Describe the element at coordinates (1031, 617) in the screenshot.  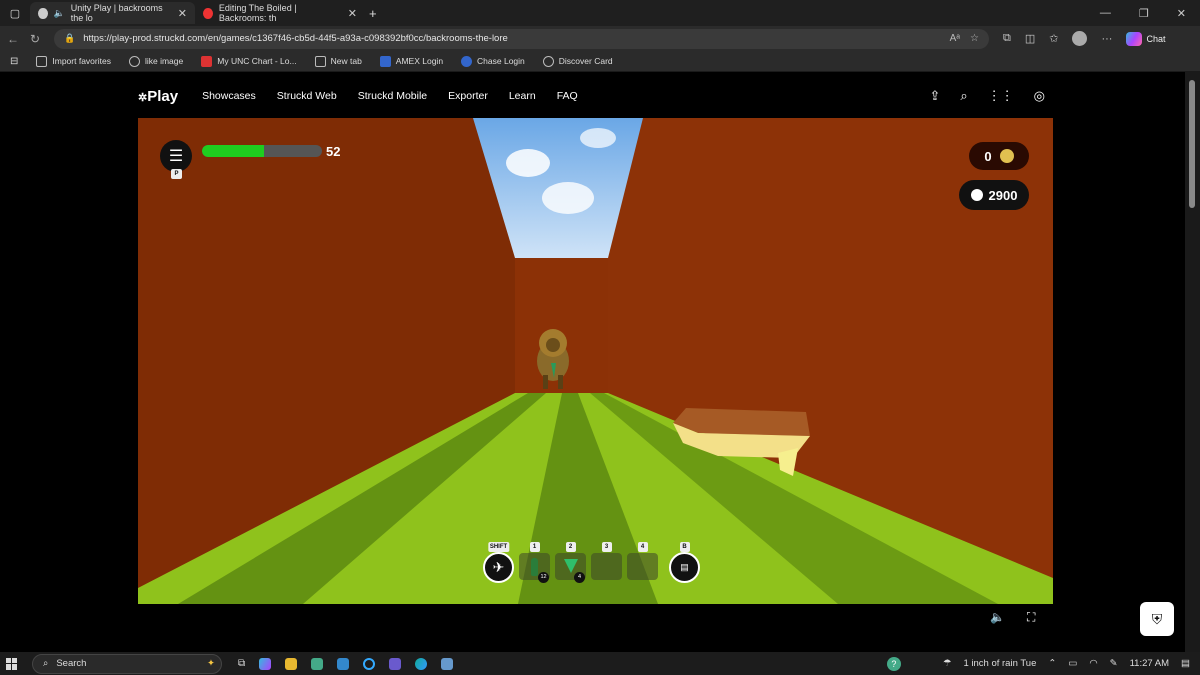
I see `fullscreen-icon: ⛶` at that location.